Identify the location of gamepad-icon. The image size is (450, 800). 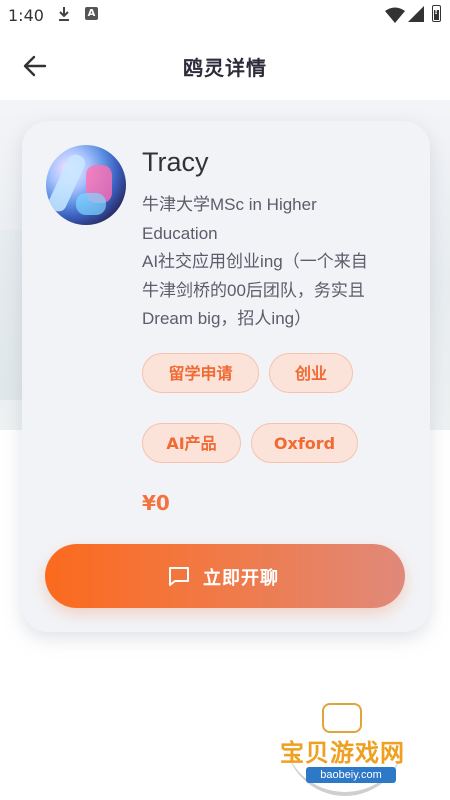
(342, 718).